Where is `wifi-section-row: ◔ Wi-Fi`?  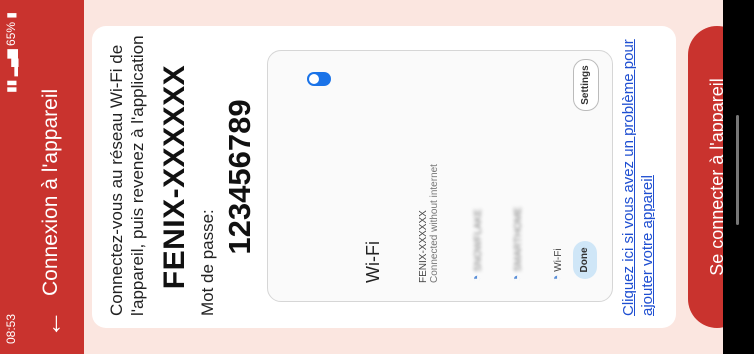
wifi-section-row: ◔ Wi-Fi is located at coordinates (556, 265).